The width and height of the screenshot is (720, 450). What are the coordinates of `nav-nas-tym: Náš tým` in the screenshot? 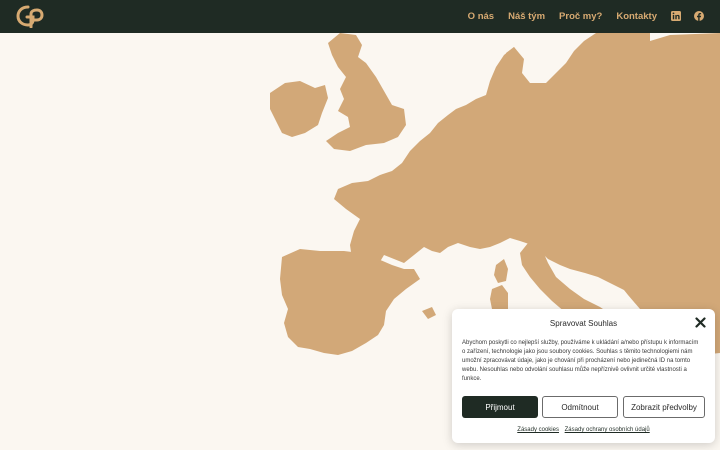 It's located at (526, 16).